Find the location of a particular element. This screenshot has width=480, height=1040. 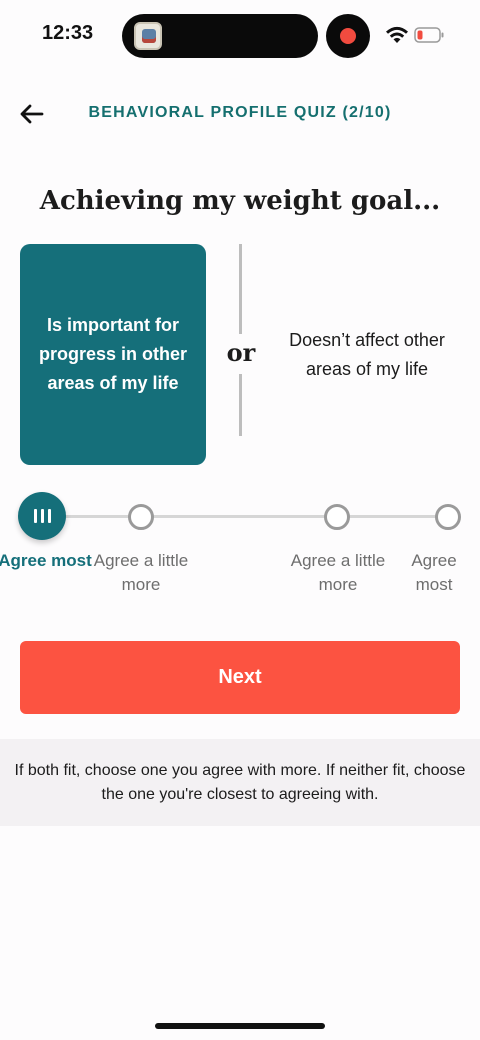

status-bar: 12:33 is located at coordinates (240, 36).